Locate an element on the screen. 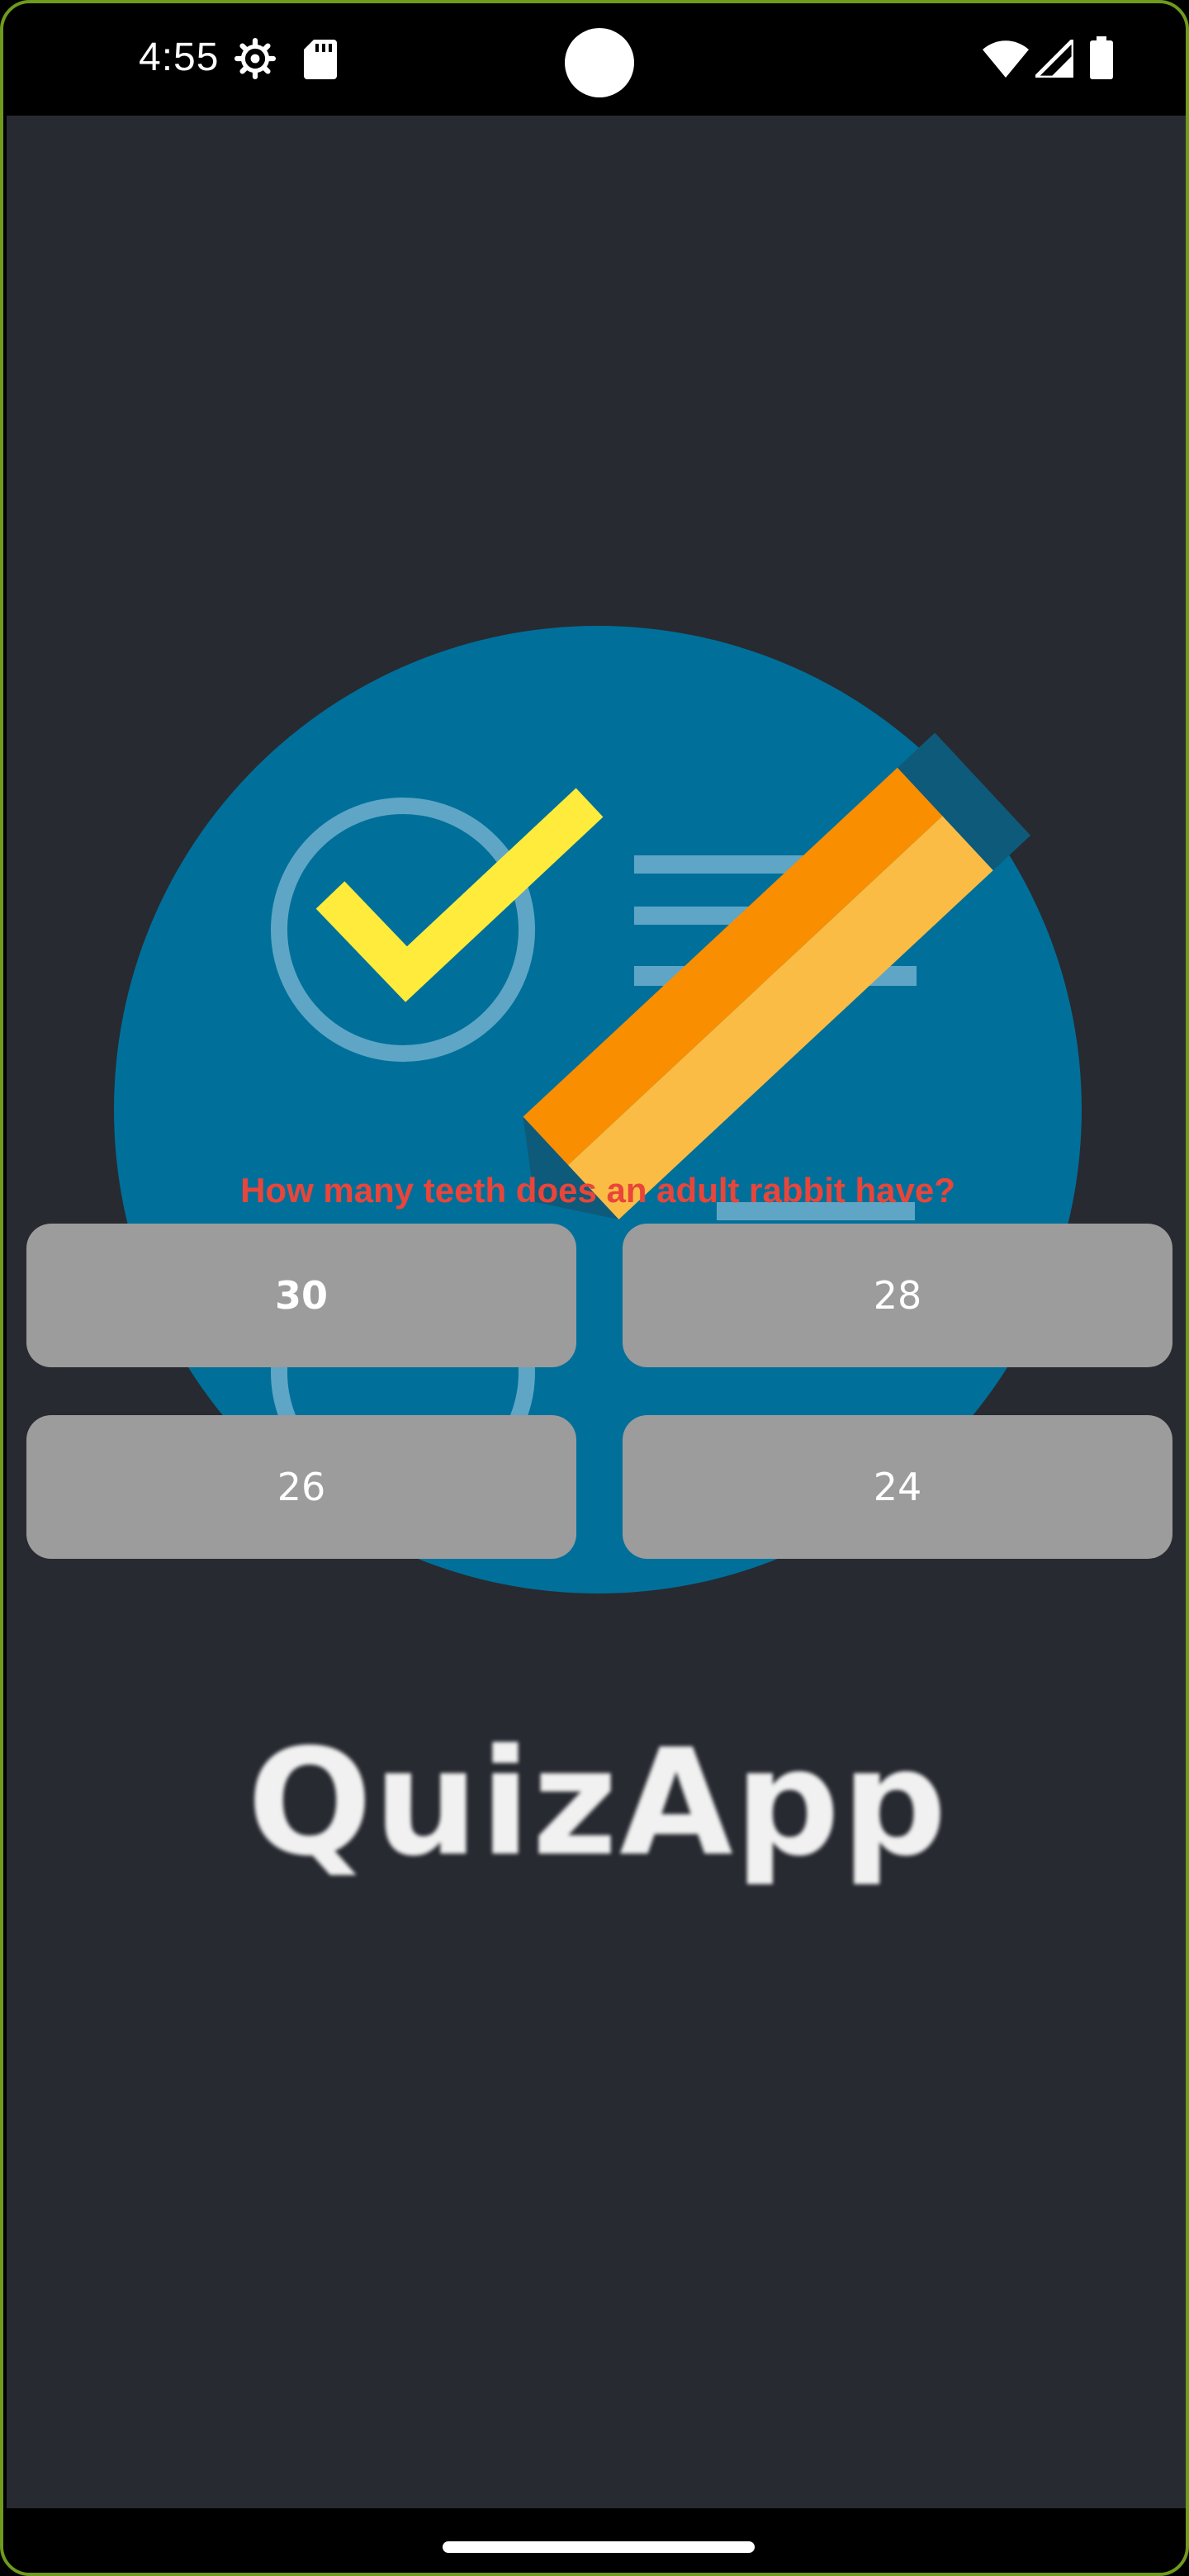 The width and height of the screenshot is (1189, 2576). answer-button-1: 30 is located at coordinates (301, 1295).